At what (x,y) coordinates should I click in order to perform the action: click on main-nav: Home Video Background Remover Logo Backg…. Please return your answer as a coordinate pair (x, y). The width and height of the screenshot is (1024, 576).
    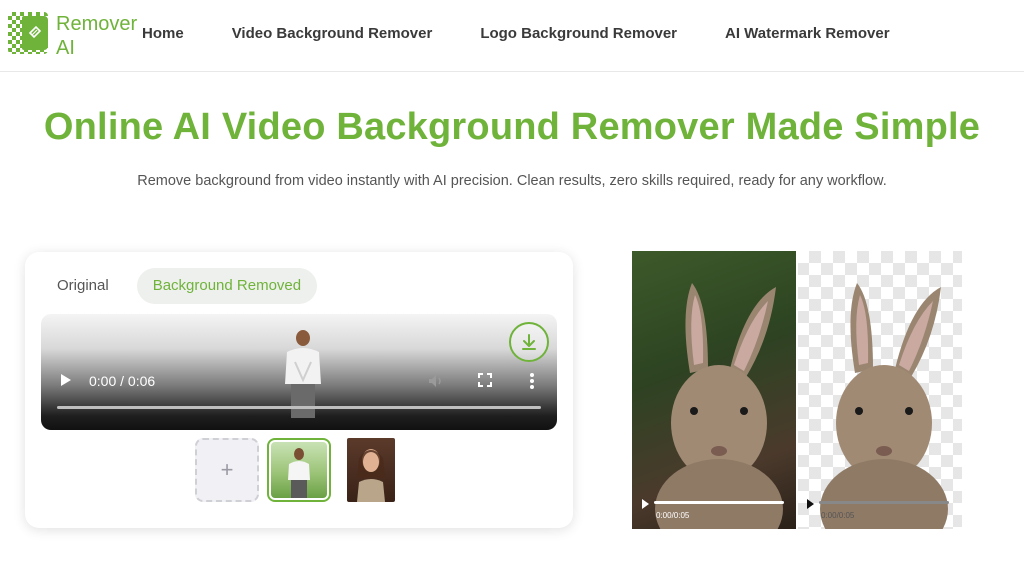
    Looking at the image, I should click on (516, 34).